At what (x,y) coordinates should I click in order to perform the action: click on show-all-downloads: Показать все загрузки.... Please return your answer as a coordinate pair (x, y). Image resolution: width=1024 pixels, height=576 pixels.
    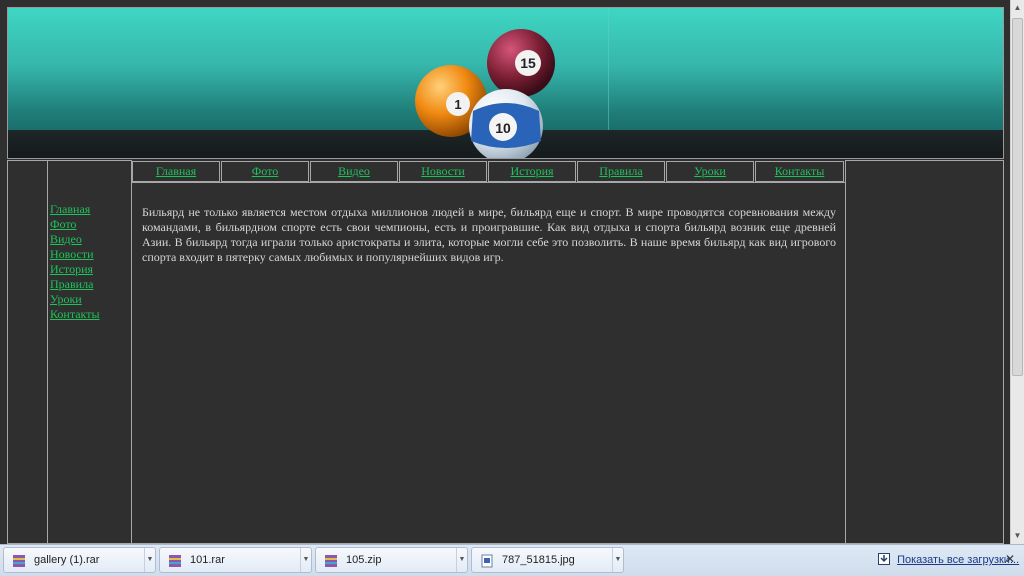
    Looking at the image, I should click on (948, 559).